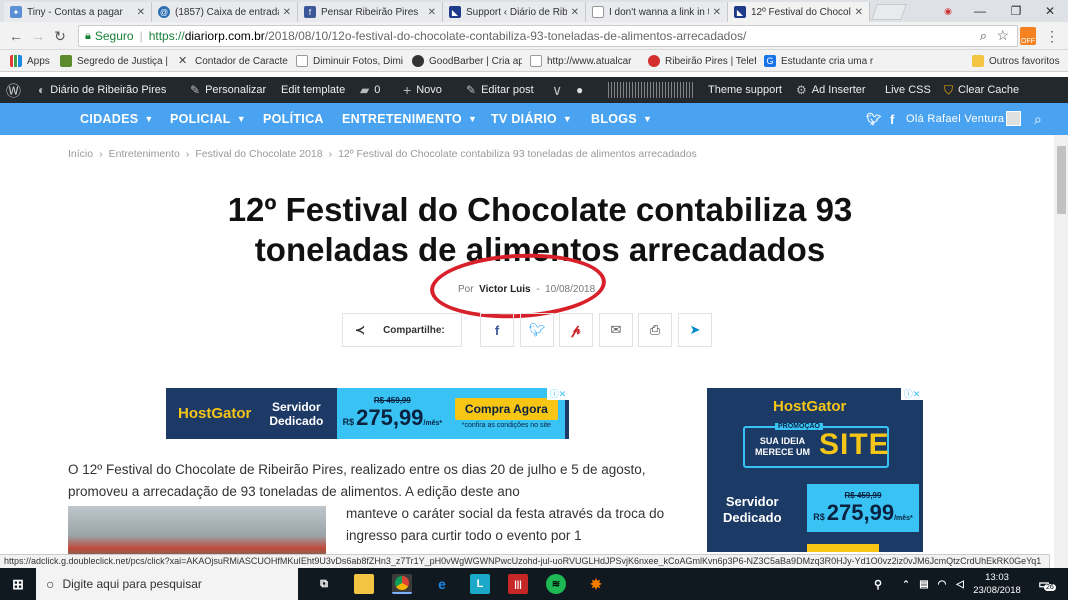 The width and height of the screenshot is (1068, 600). Describe the element at coordinates (116, 61) in the screenshot. I see `bookmark-item: Segredo de Justiça |` at that location.